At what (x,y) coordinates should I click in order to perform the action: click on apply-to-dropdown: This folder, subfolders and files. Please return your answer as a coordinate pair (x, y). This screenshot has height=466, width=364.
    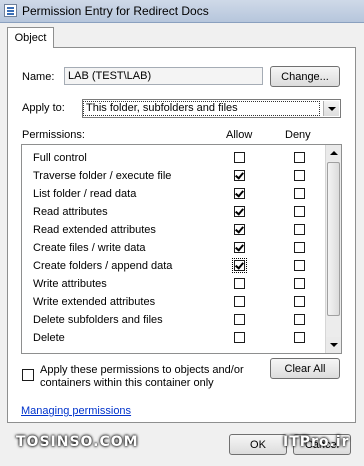
    Looking at the image, I should click on (211, 108).